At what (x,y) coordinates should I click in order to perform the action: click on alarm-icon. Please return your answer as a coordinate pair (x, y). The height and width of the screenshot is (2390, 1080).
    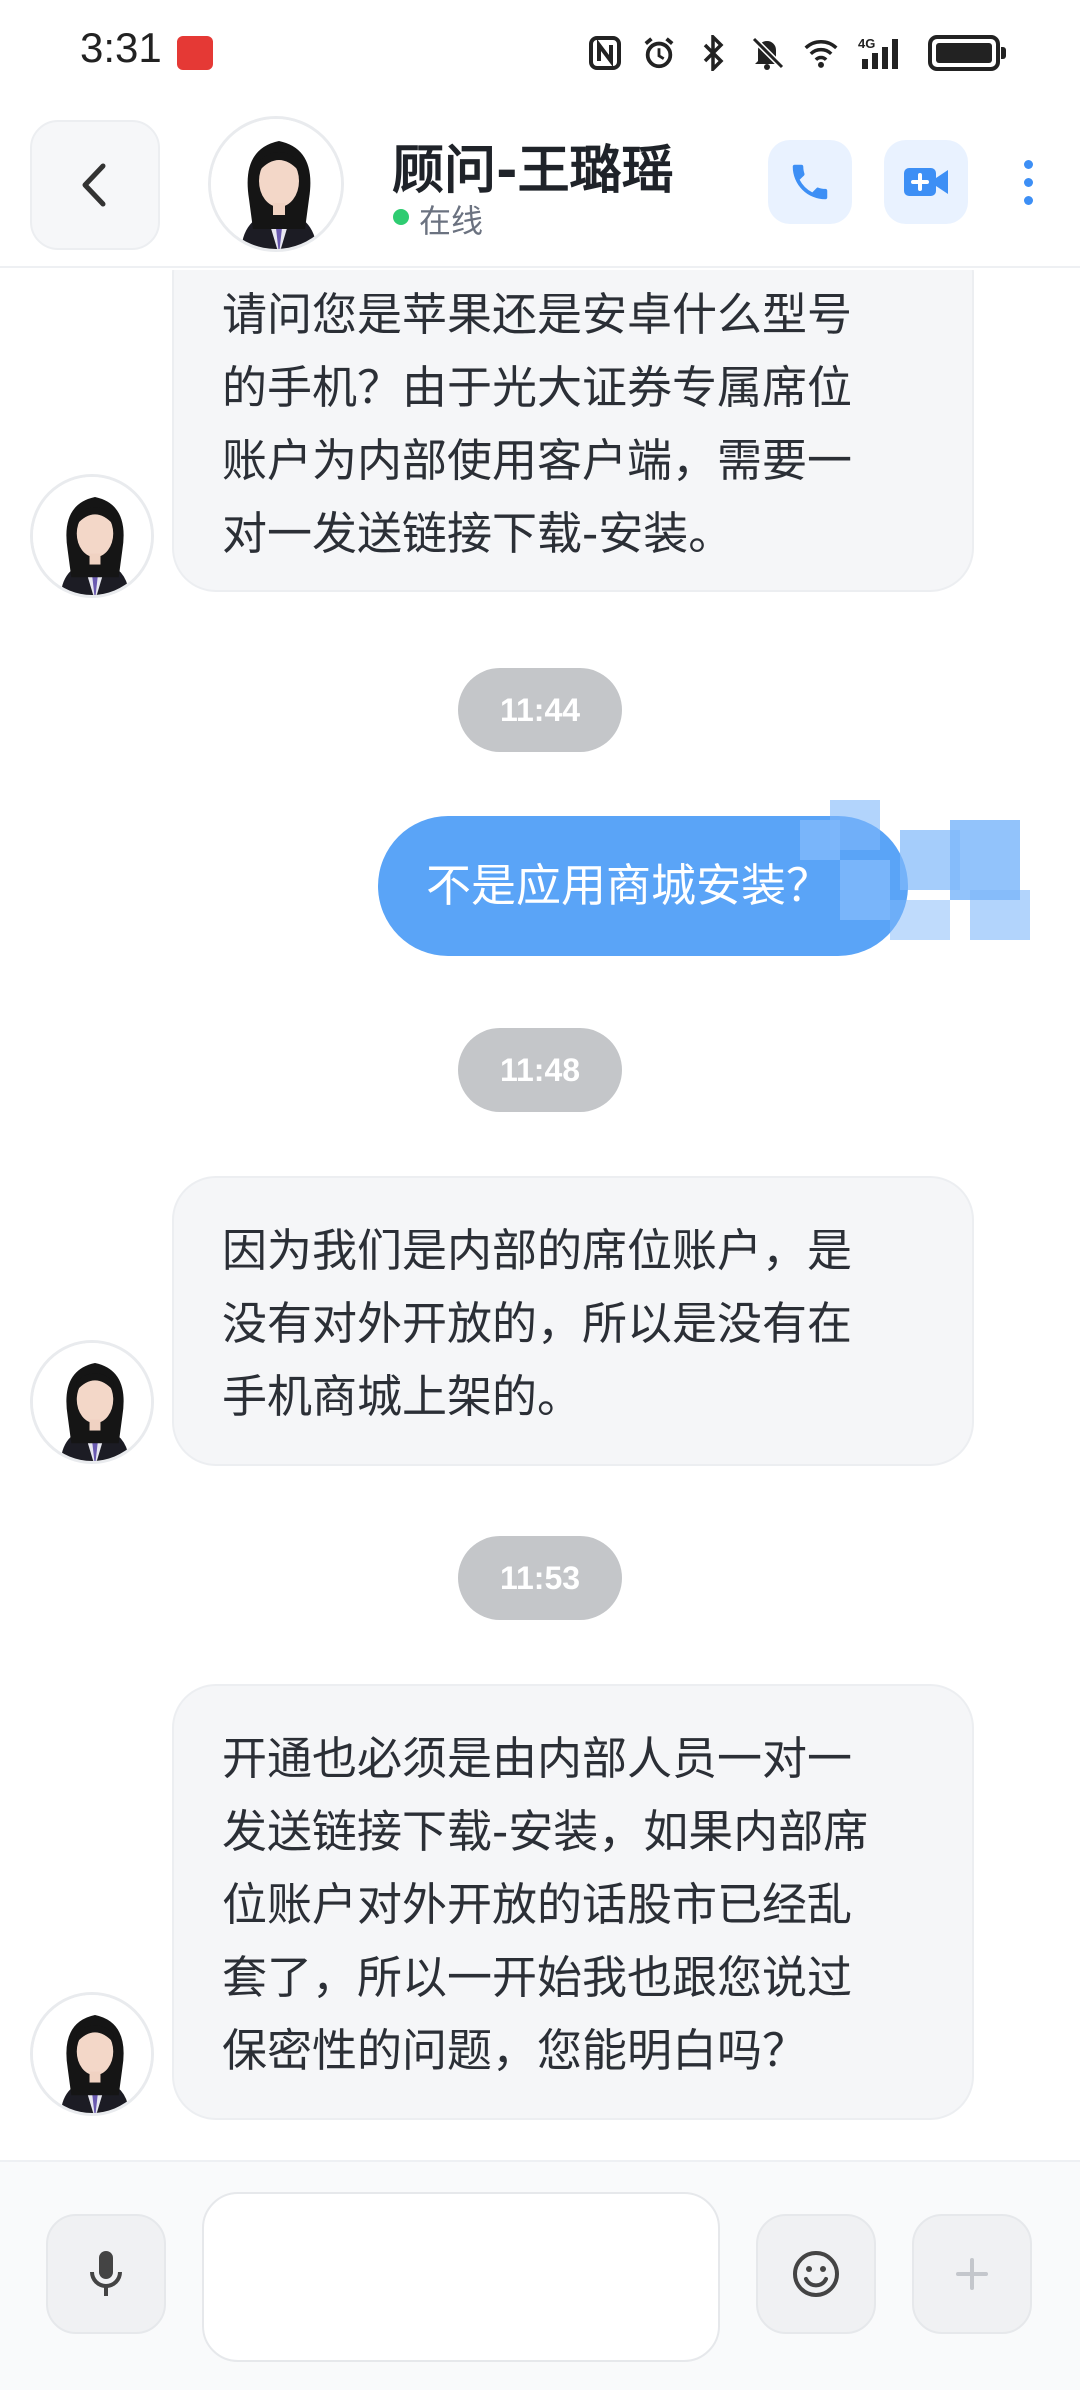
    Looking at the image, I should click on (659, 53).